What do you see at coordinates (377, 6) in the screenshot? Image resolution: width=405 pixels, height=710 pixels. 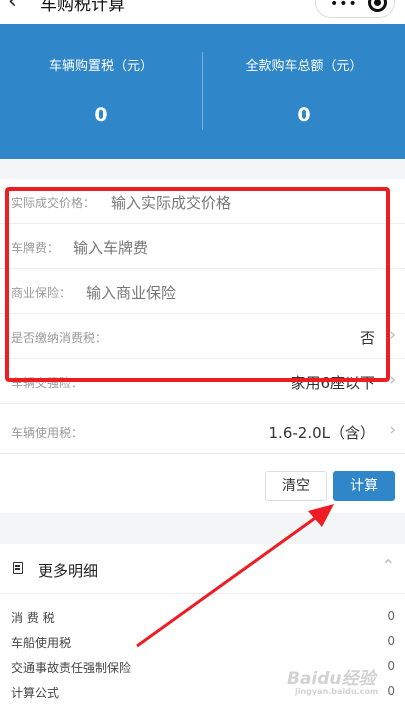 I see `target-icon` at bounding box center [377, 6].